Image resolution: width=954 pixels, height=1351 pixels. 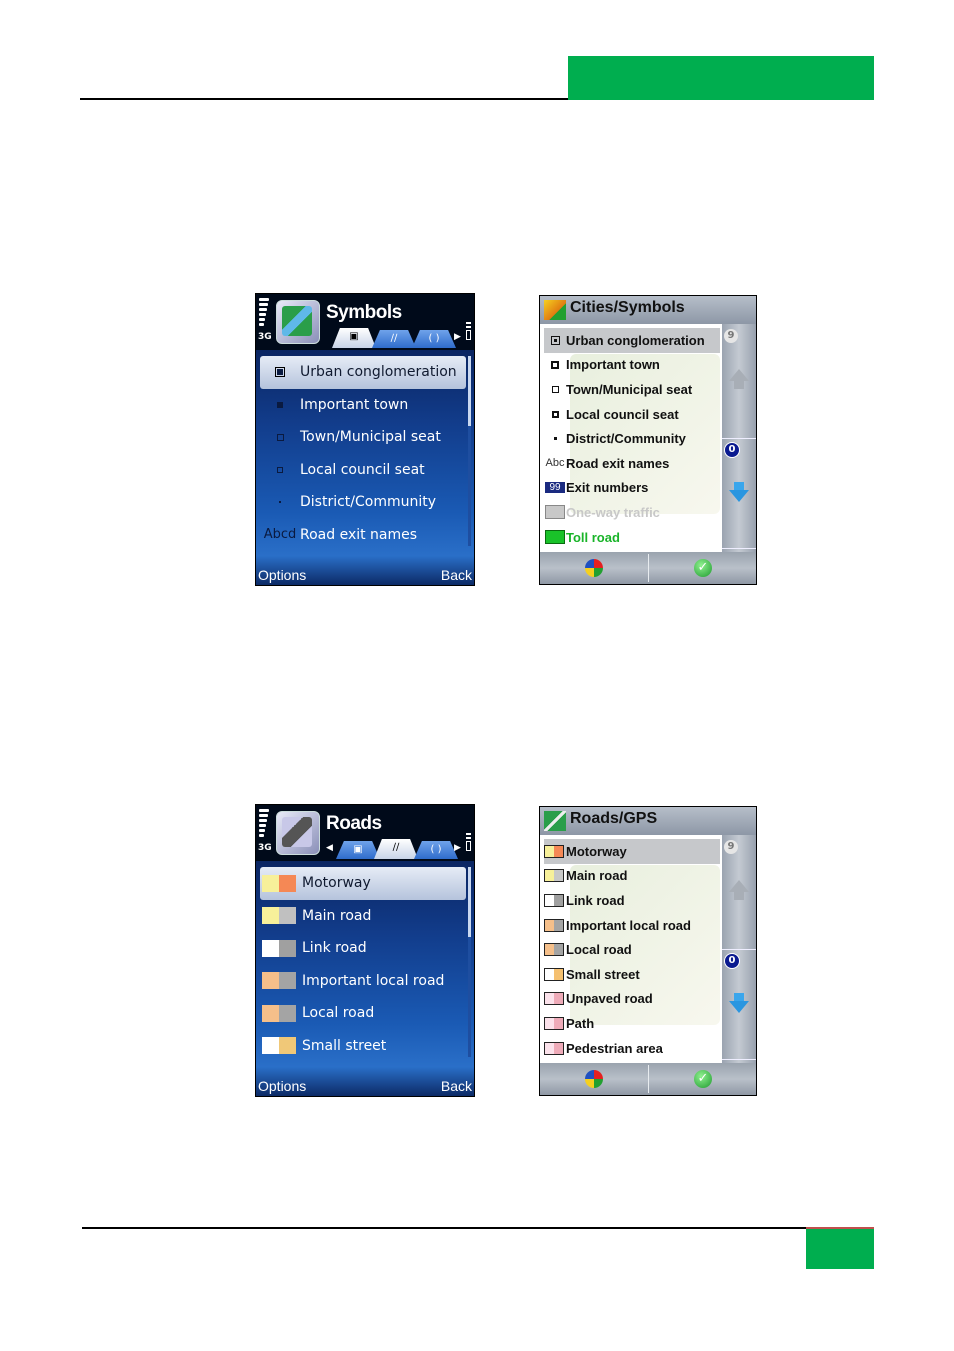 What do you see at coordinates (618, 463) in the screenshot?
I see `list-item-label: Road exit names` at bounding box center [618, 463].